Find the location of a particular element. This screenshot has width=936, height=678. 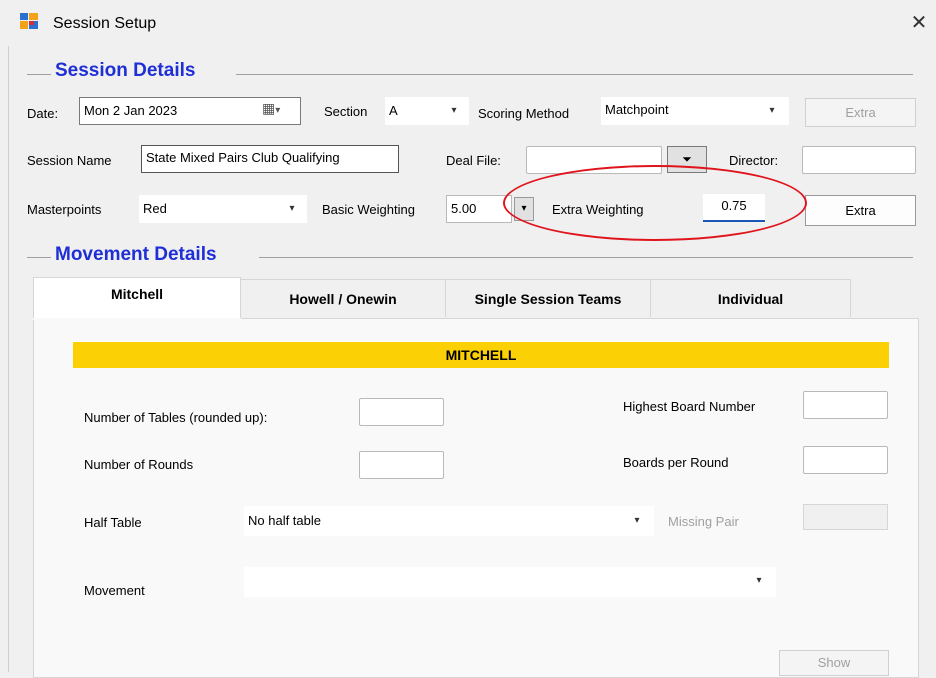

movement-dropdown-icon: ▾ is located at coordinates (759, 580).